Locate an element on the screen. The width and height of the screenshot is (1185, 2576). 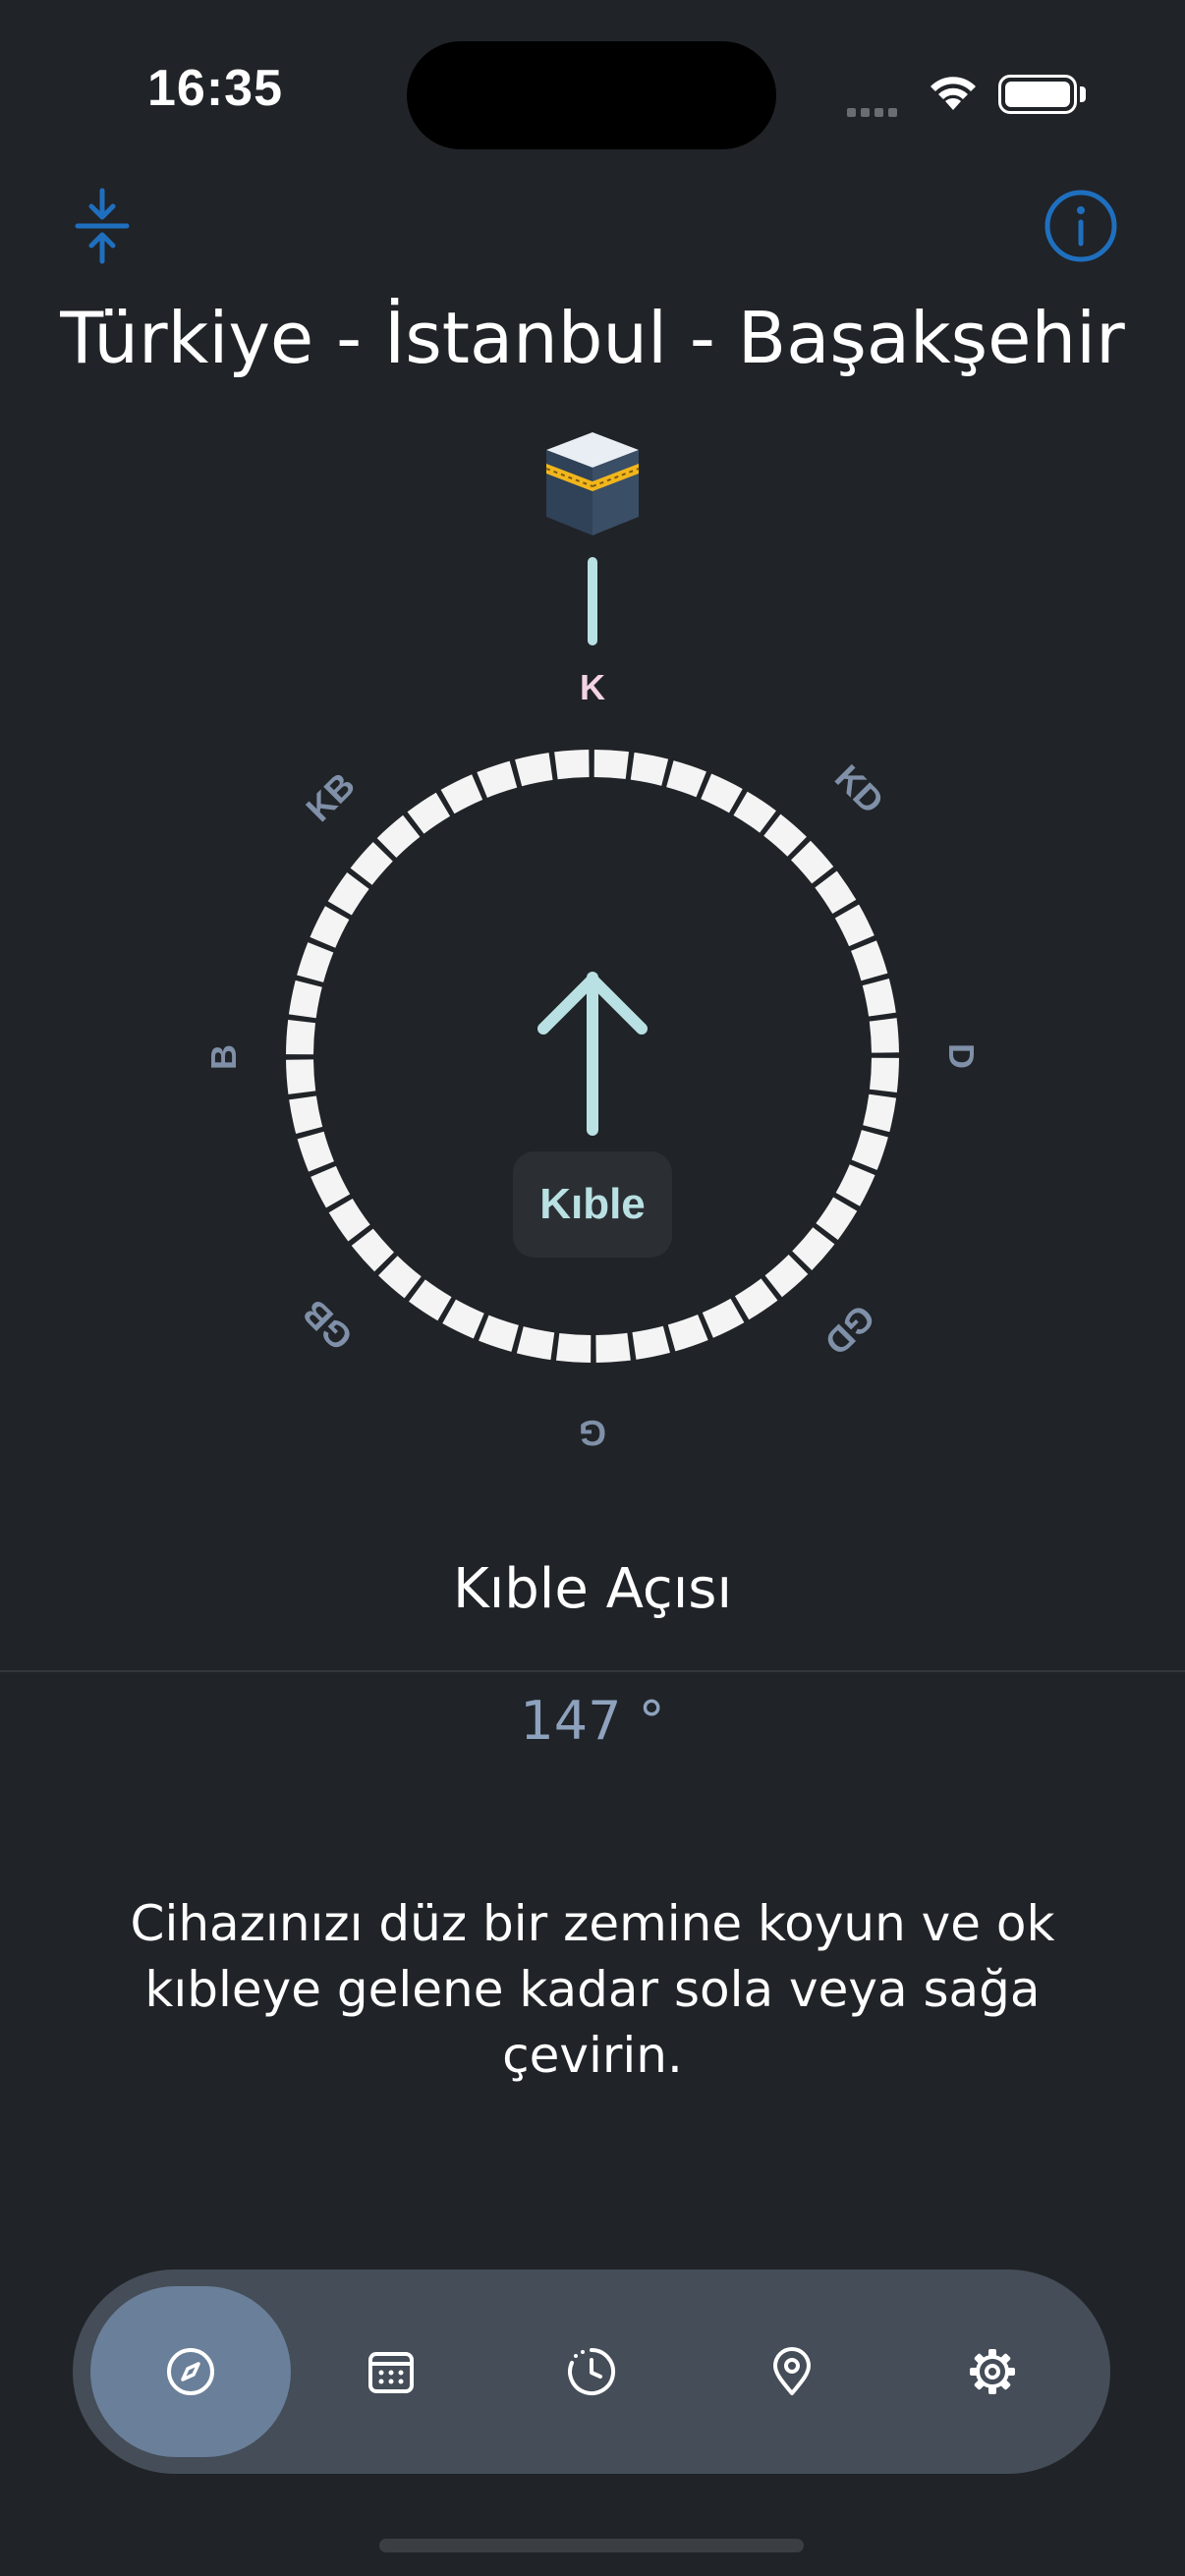
calendar-icon is located at coordinates (391, 2372).